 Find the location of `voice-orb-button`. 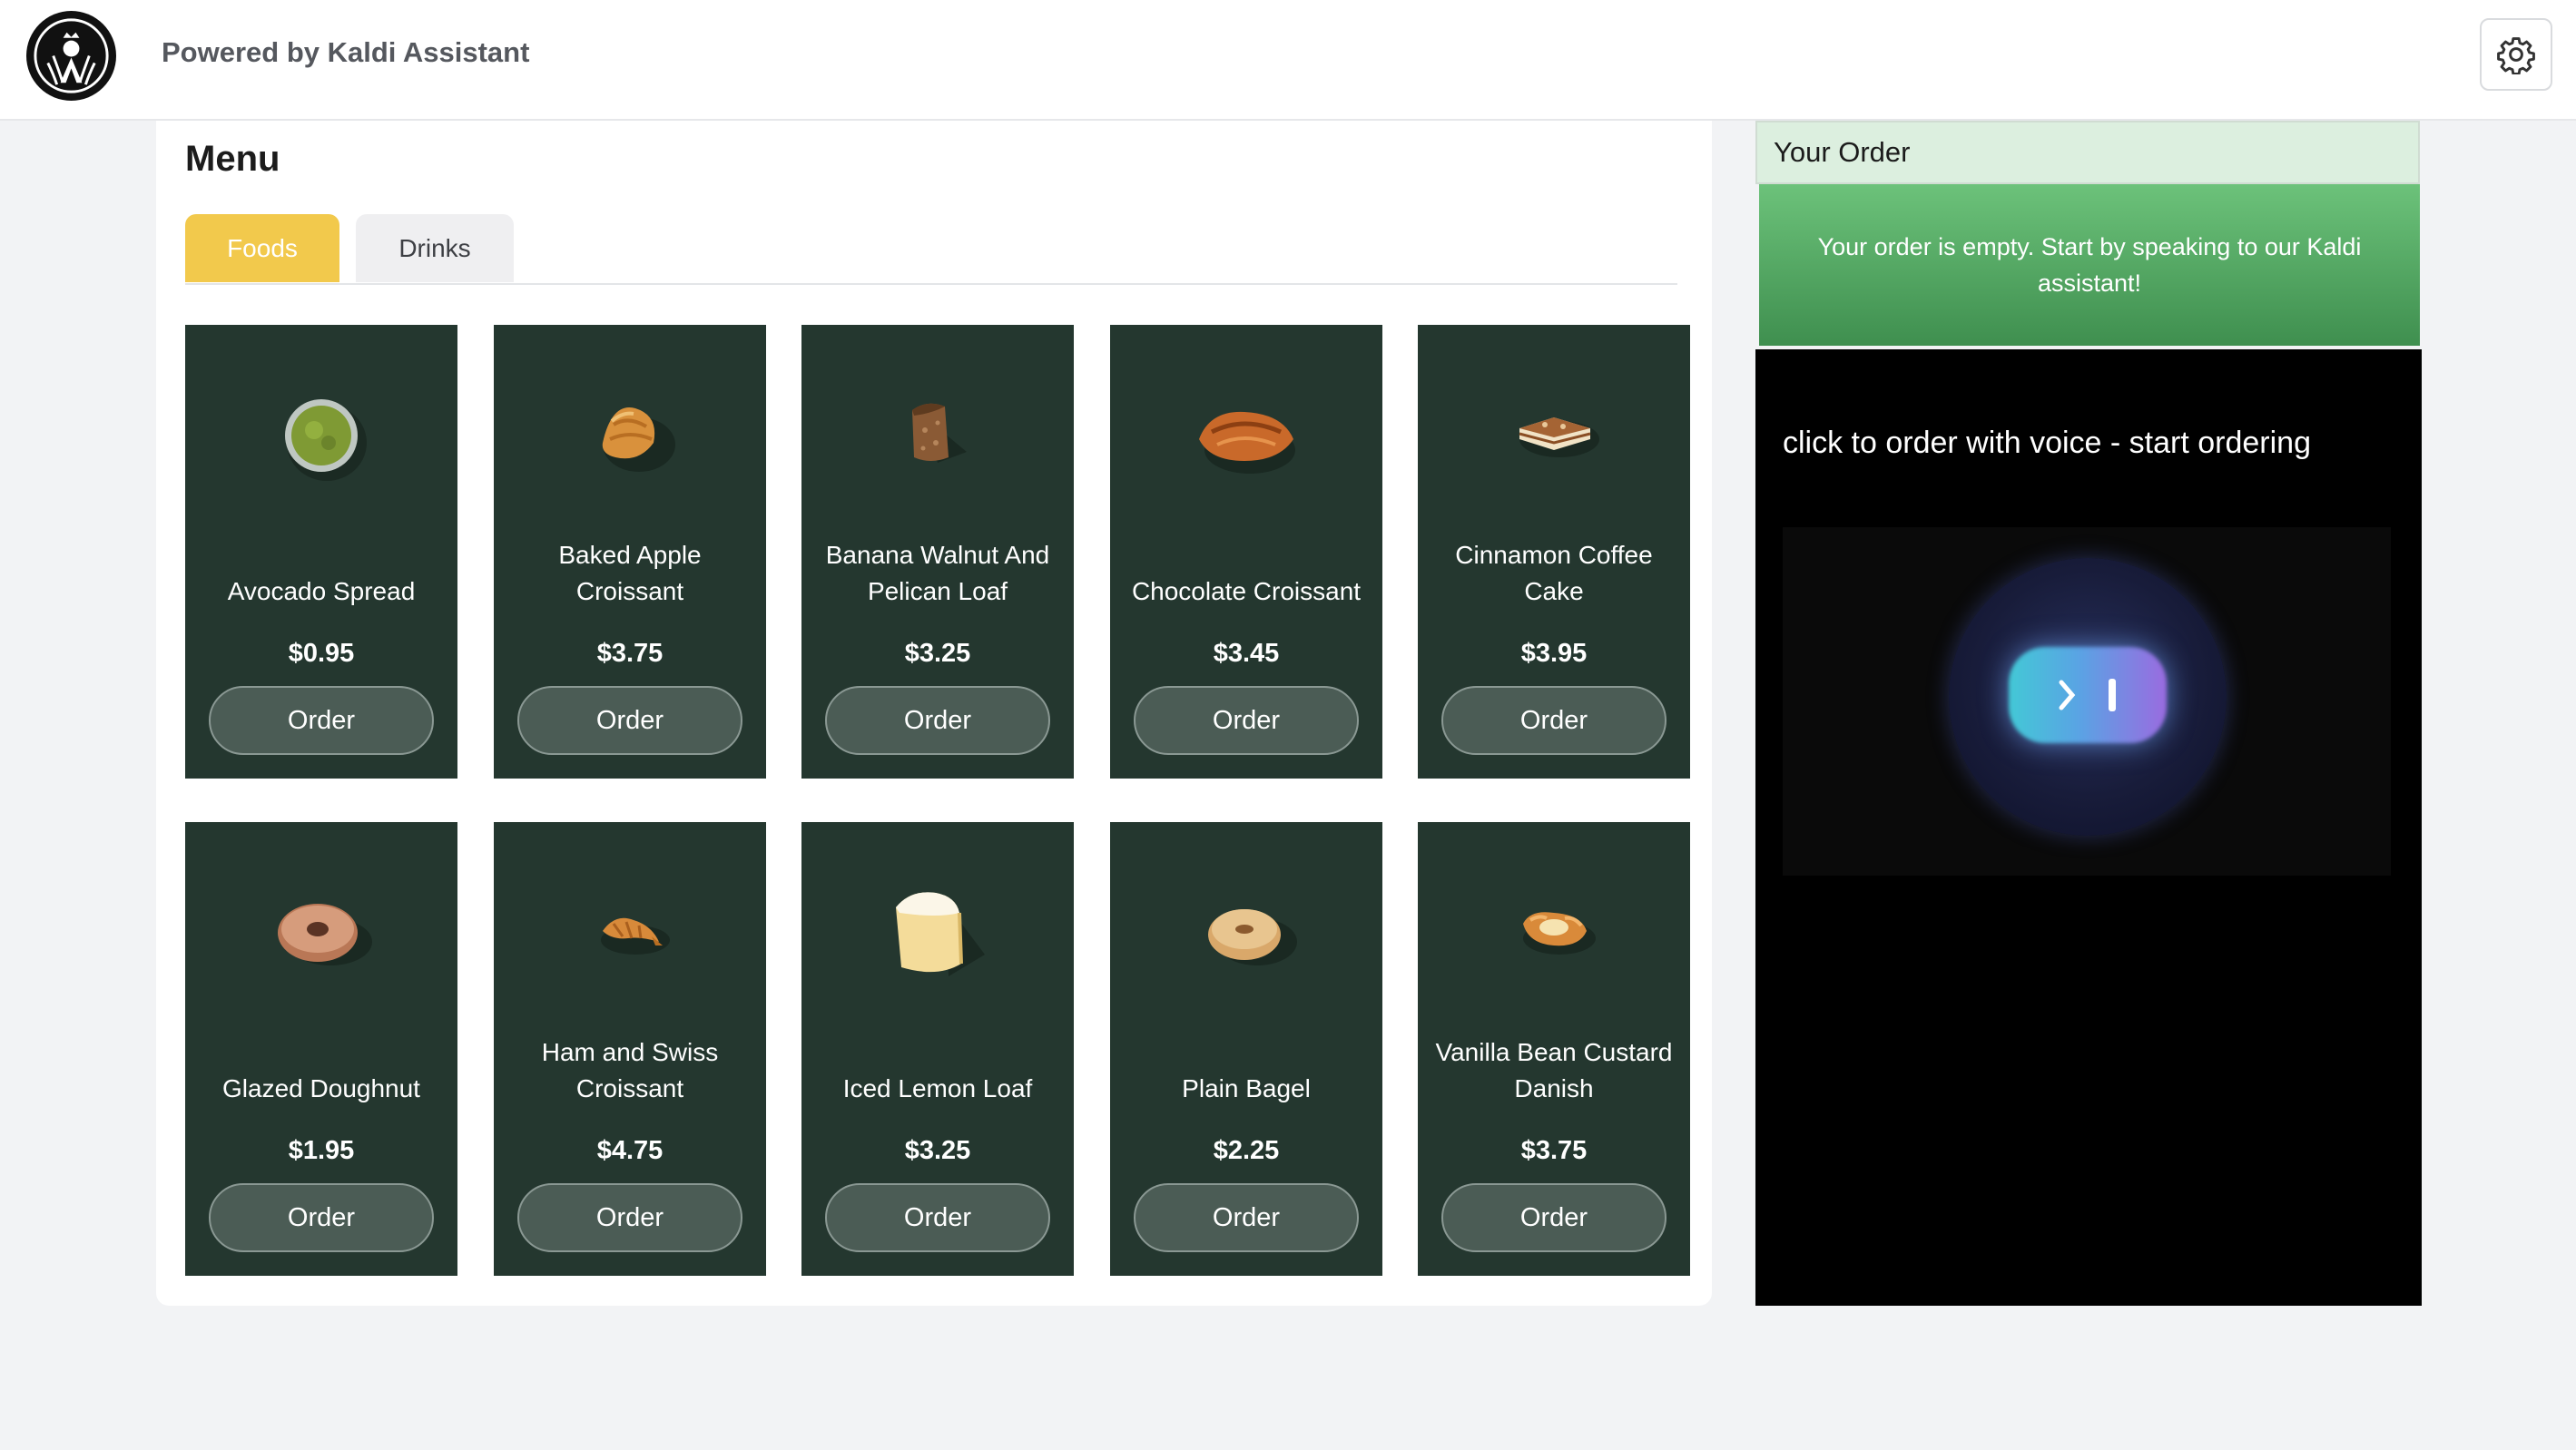

voice-orb-button is located at coordinates (2088, 697).